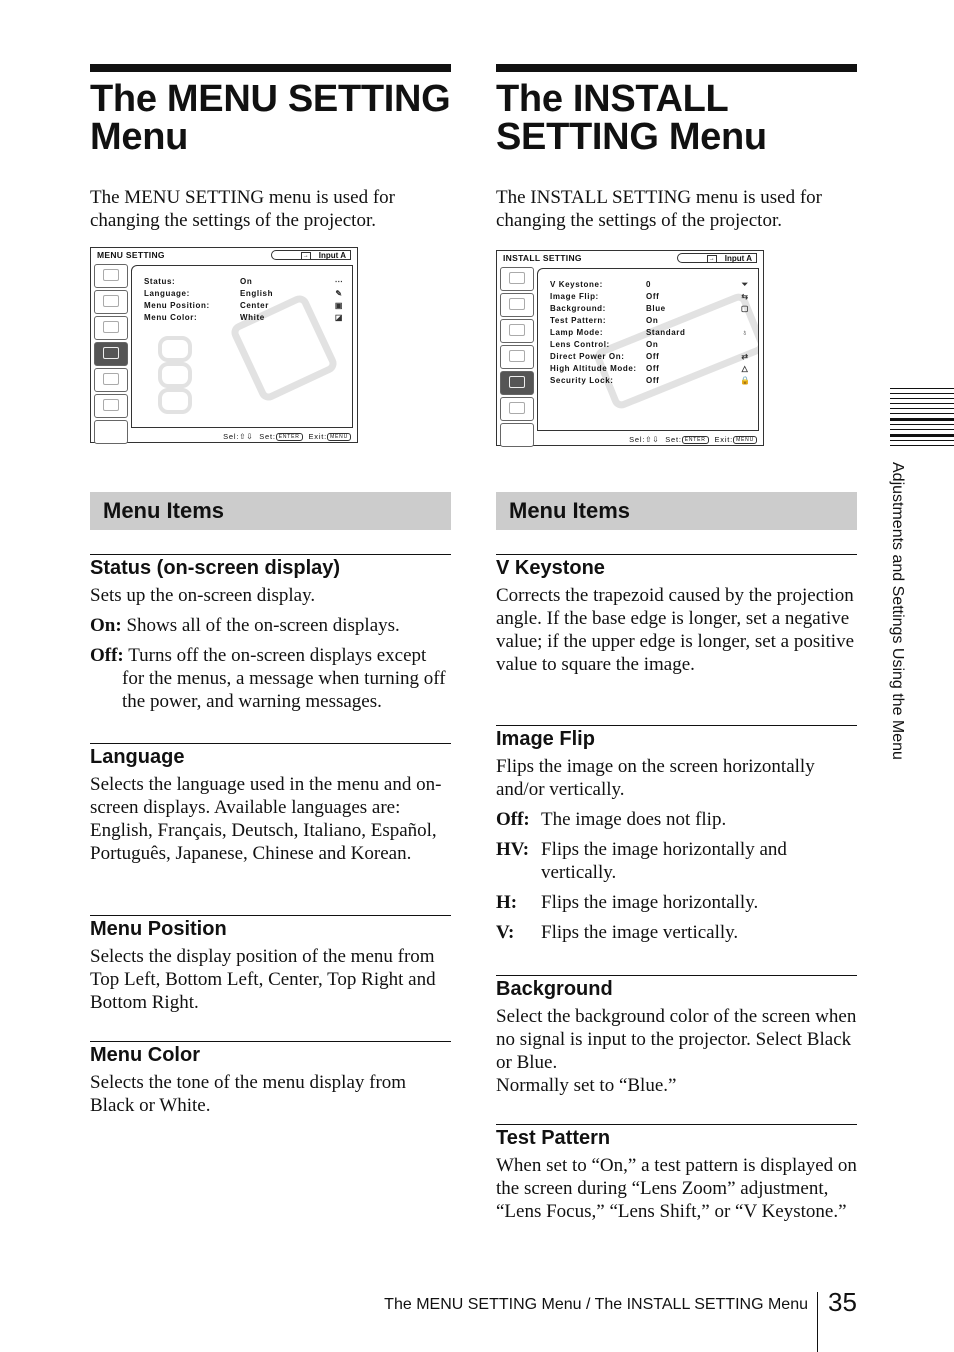 This screenshot has height=1352, width=954. Describe the element at coordinates (270, 625) in the screenshot. I see `definition-on: On: Shows all of the on-screen displays.` at that location.